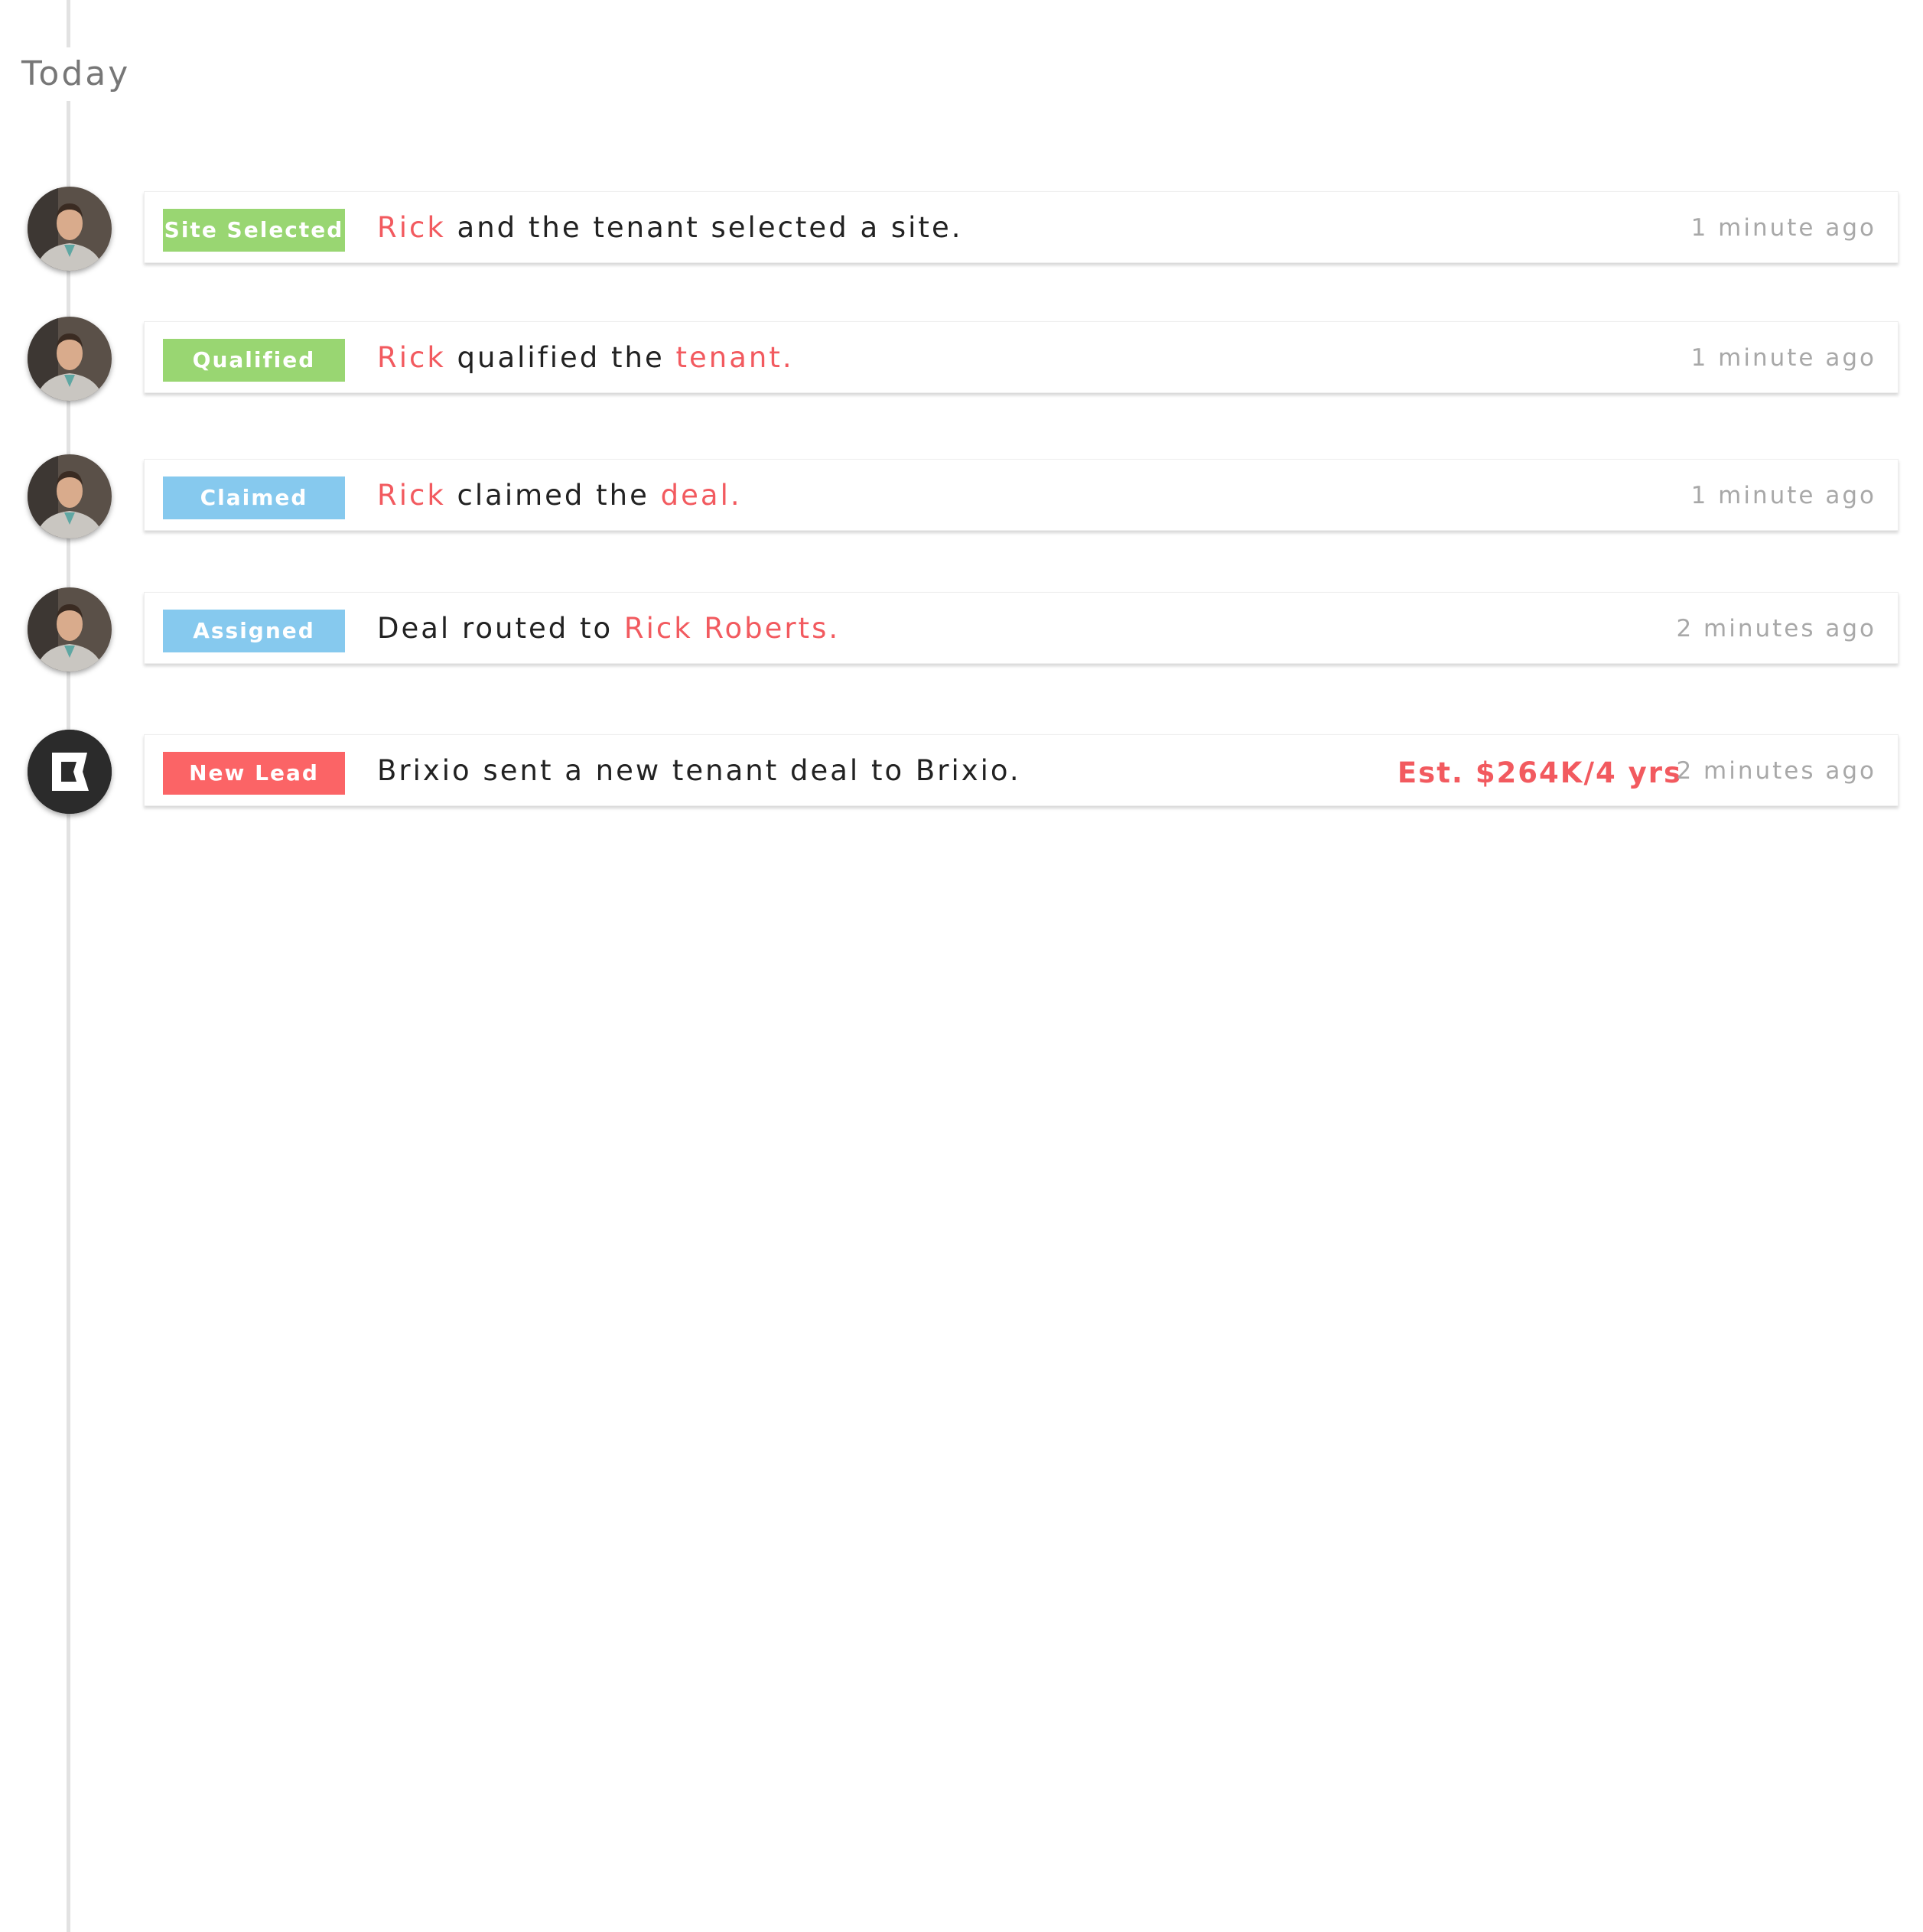 Image resolution: width=1923 pixels, height=1932 pixels. I want to click on event-message: Deal routed to Rick Roberts., so click(608, 629).